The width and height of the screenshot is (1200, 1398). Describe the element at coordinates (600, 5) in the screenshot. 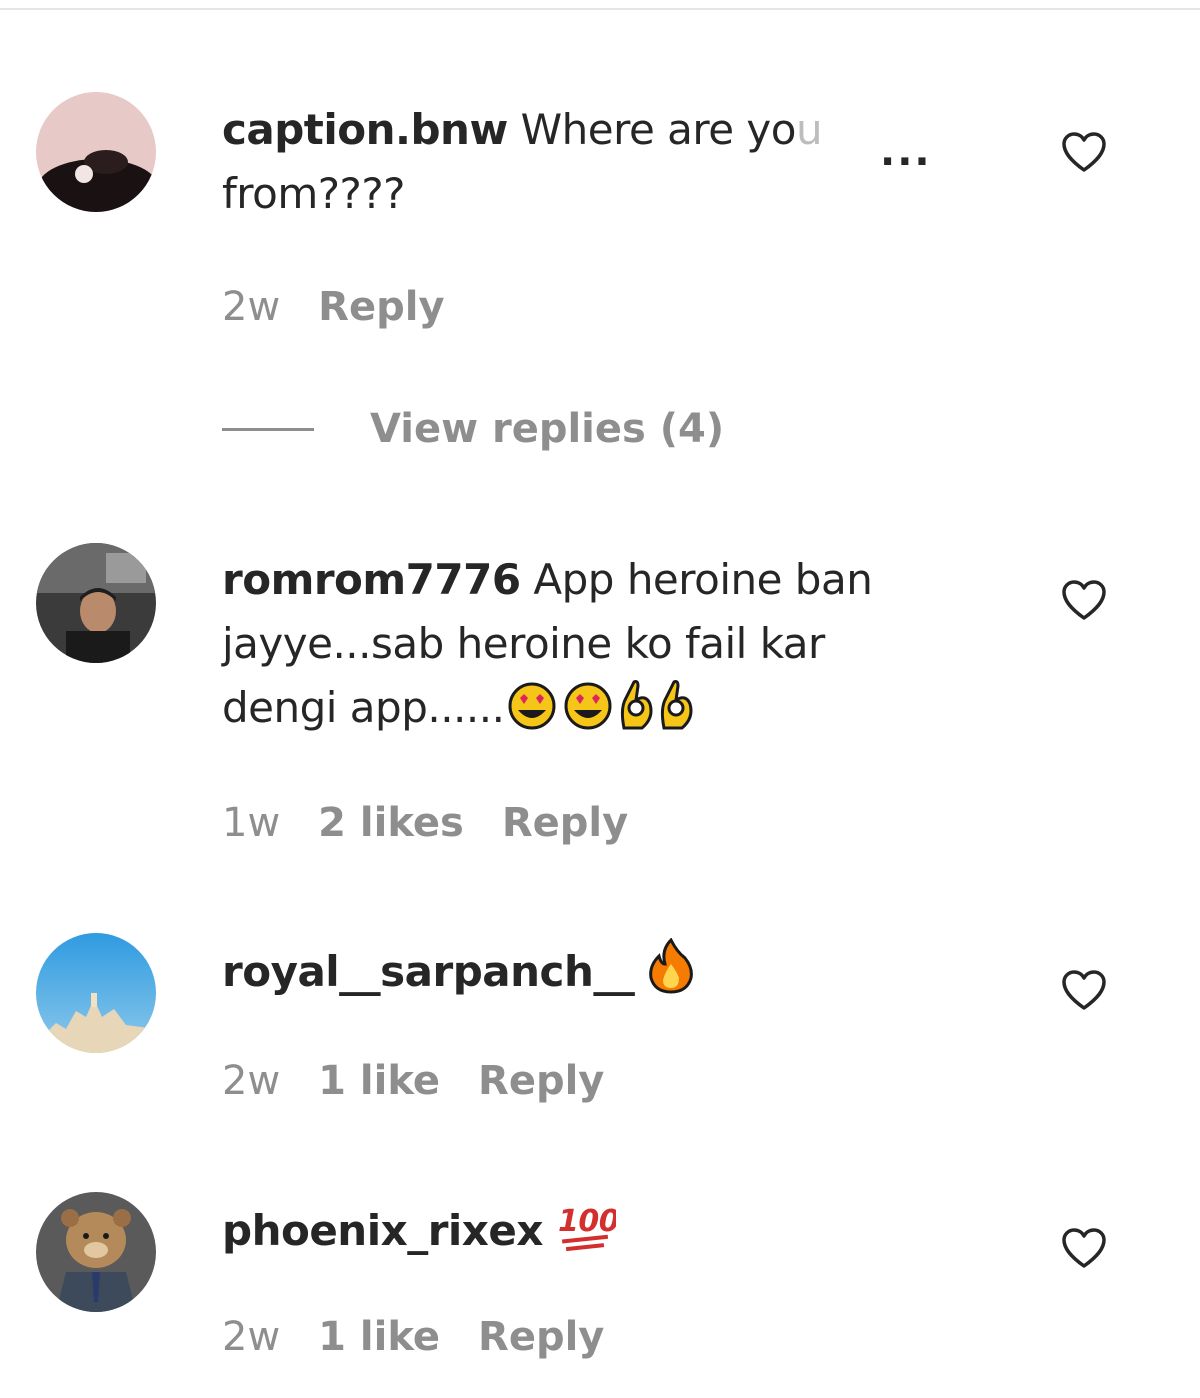

I see `top-divider` at that location.